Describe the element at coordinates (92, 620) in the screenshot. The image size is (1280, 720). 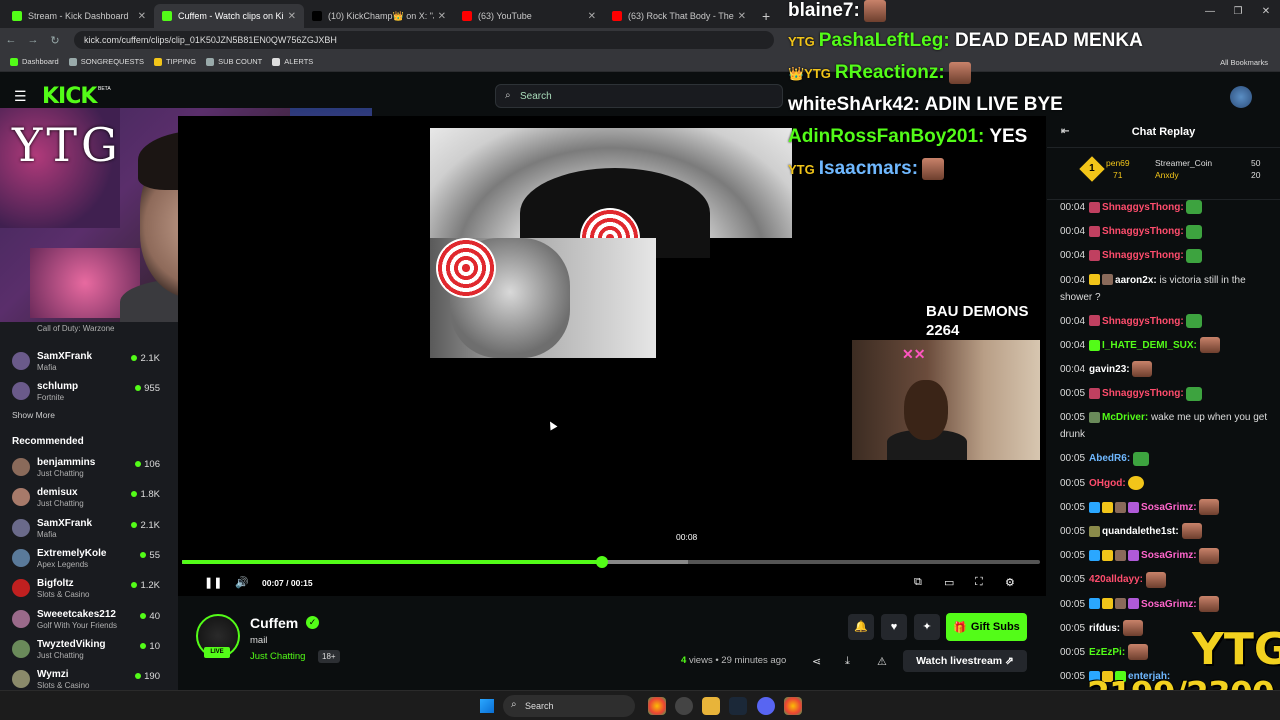
I see `sidebar-channel: Sweeetcakes212 Golf With Your Friends 40` at that location.